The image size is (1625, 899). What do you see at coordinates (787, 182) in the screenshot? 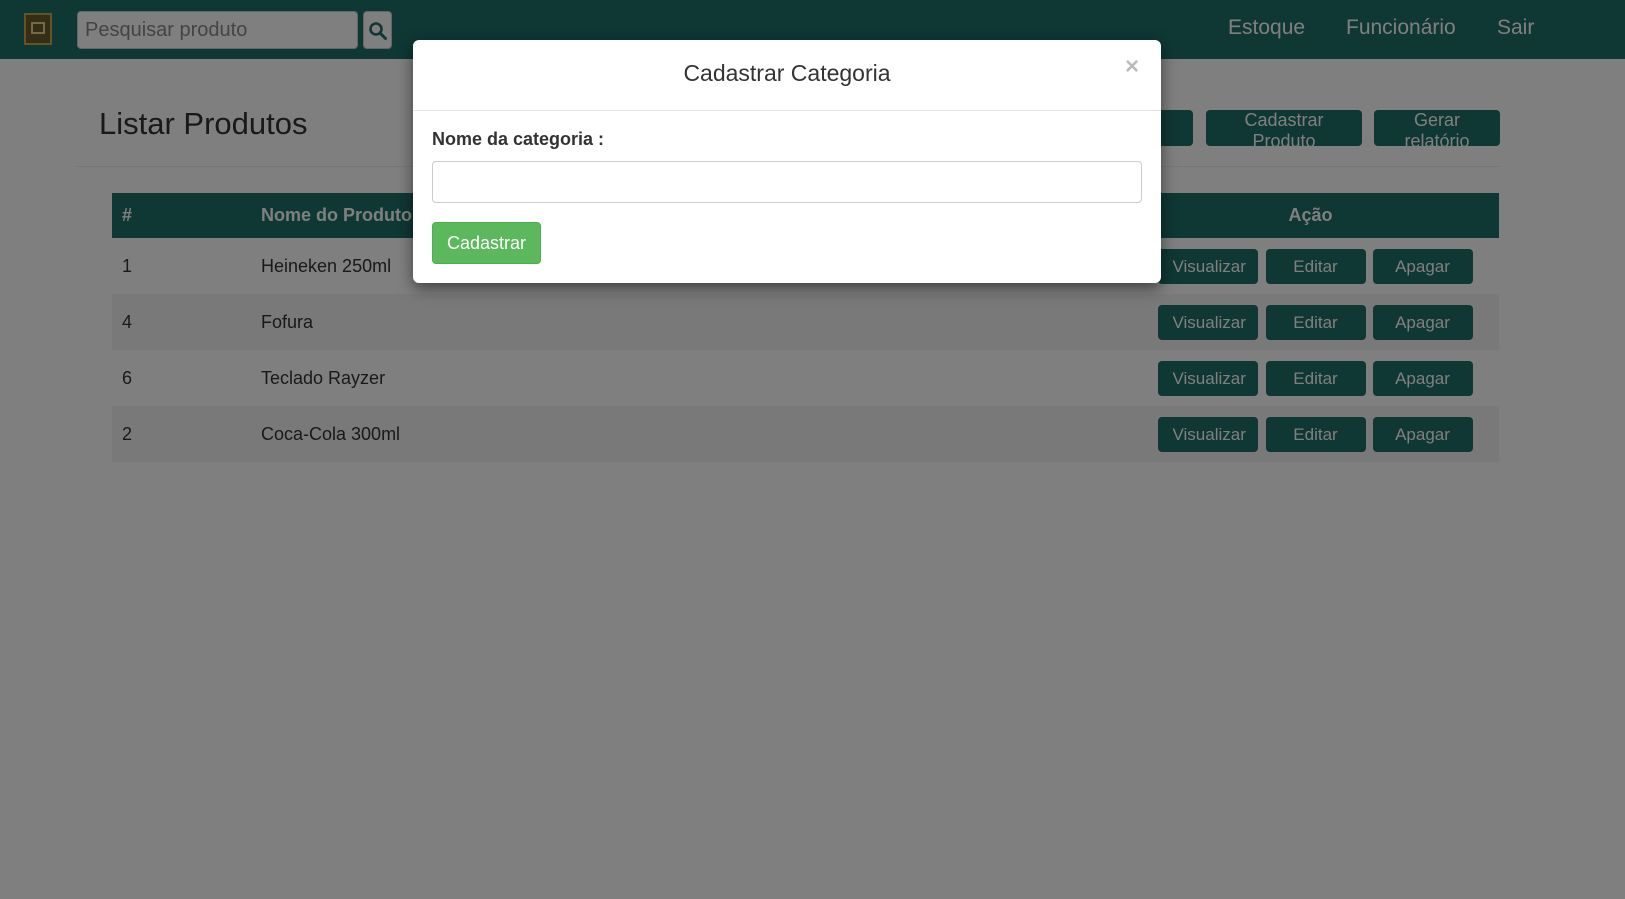
I see `category-name-input` at bounding box center [787, 182].